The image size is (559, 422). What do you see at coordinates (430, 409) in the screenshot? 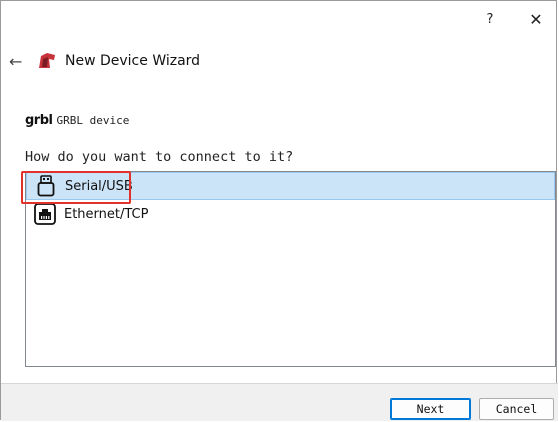
I see `next-button: Next` at bounding box center [430, 409].